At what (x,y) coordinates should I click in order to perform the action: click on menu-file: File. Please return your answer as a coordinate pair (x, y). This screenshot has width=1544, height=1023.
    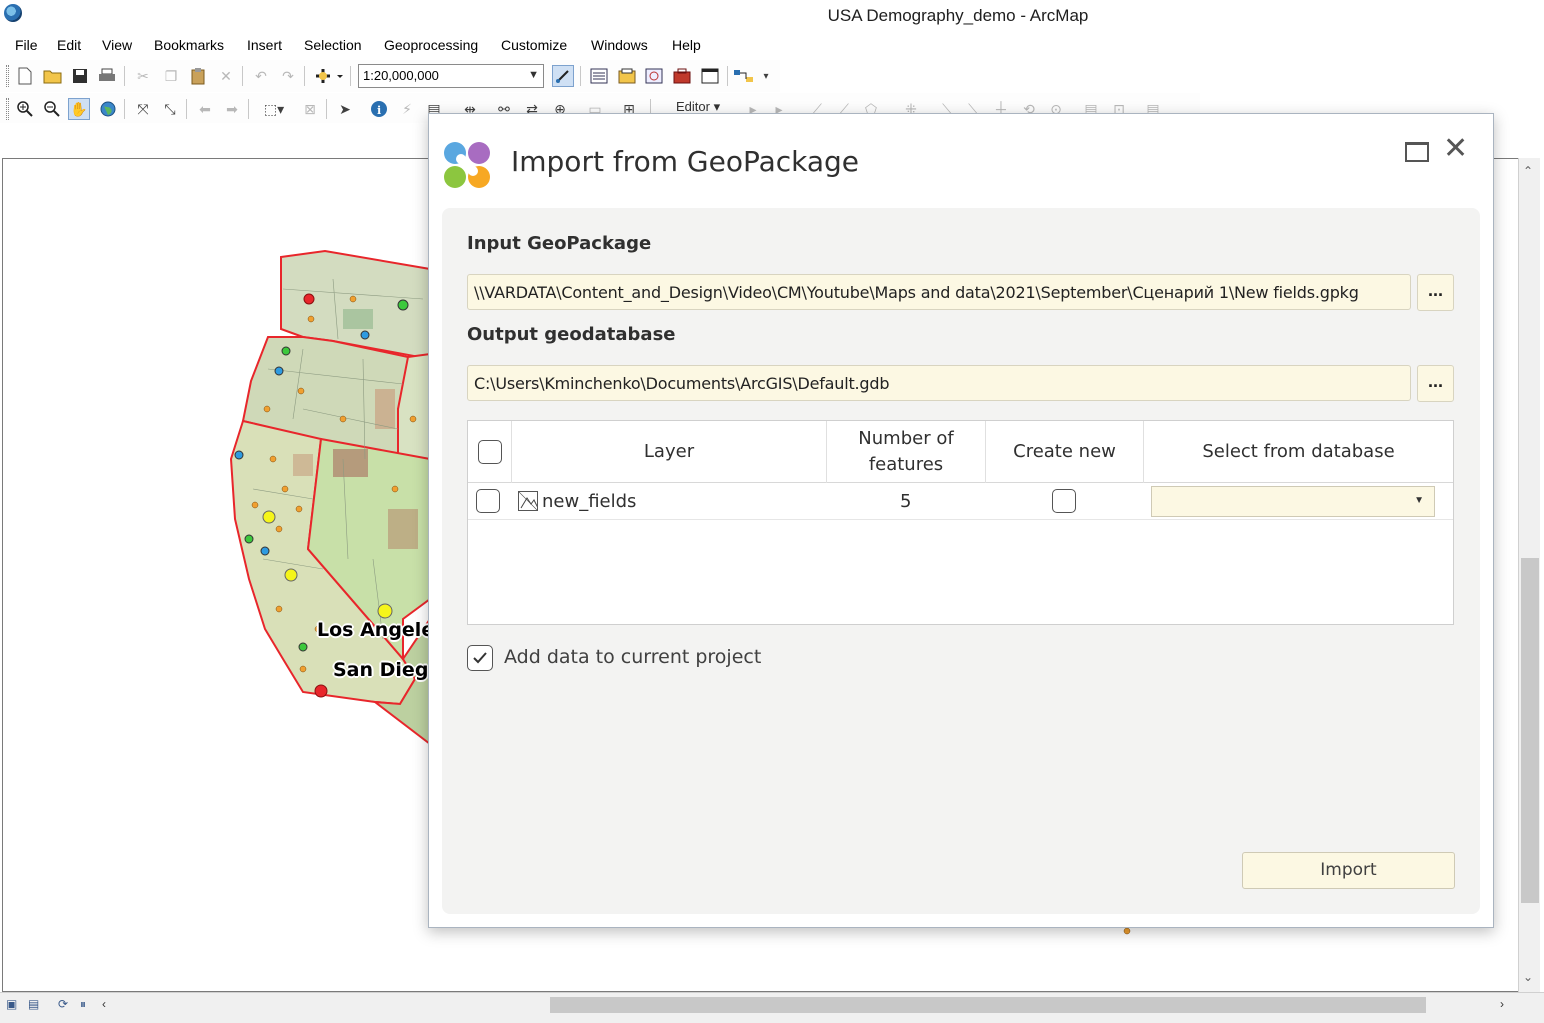
    Looking at the image, I should click on (26, 45).